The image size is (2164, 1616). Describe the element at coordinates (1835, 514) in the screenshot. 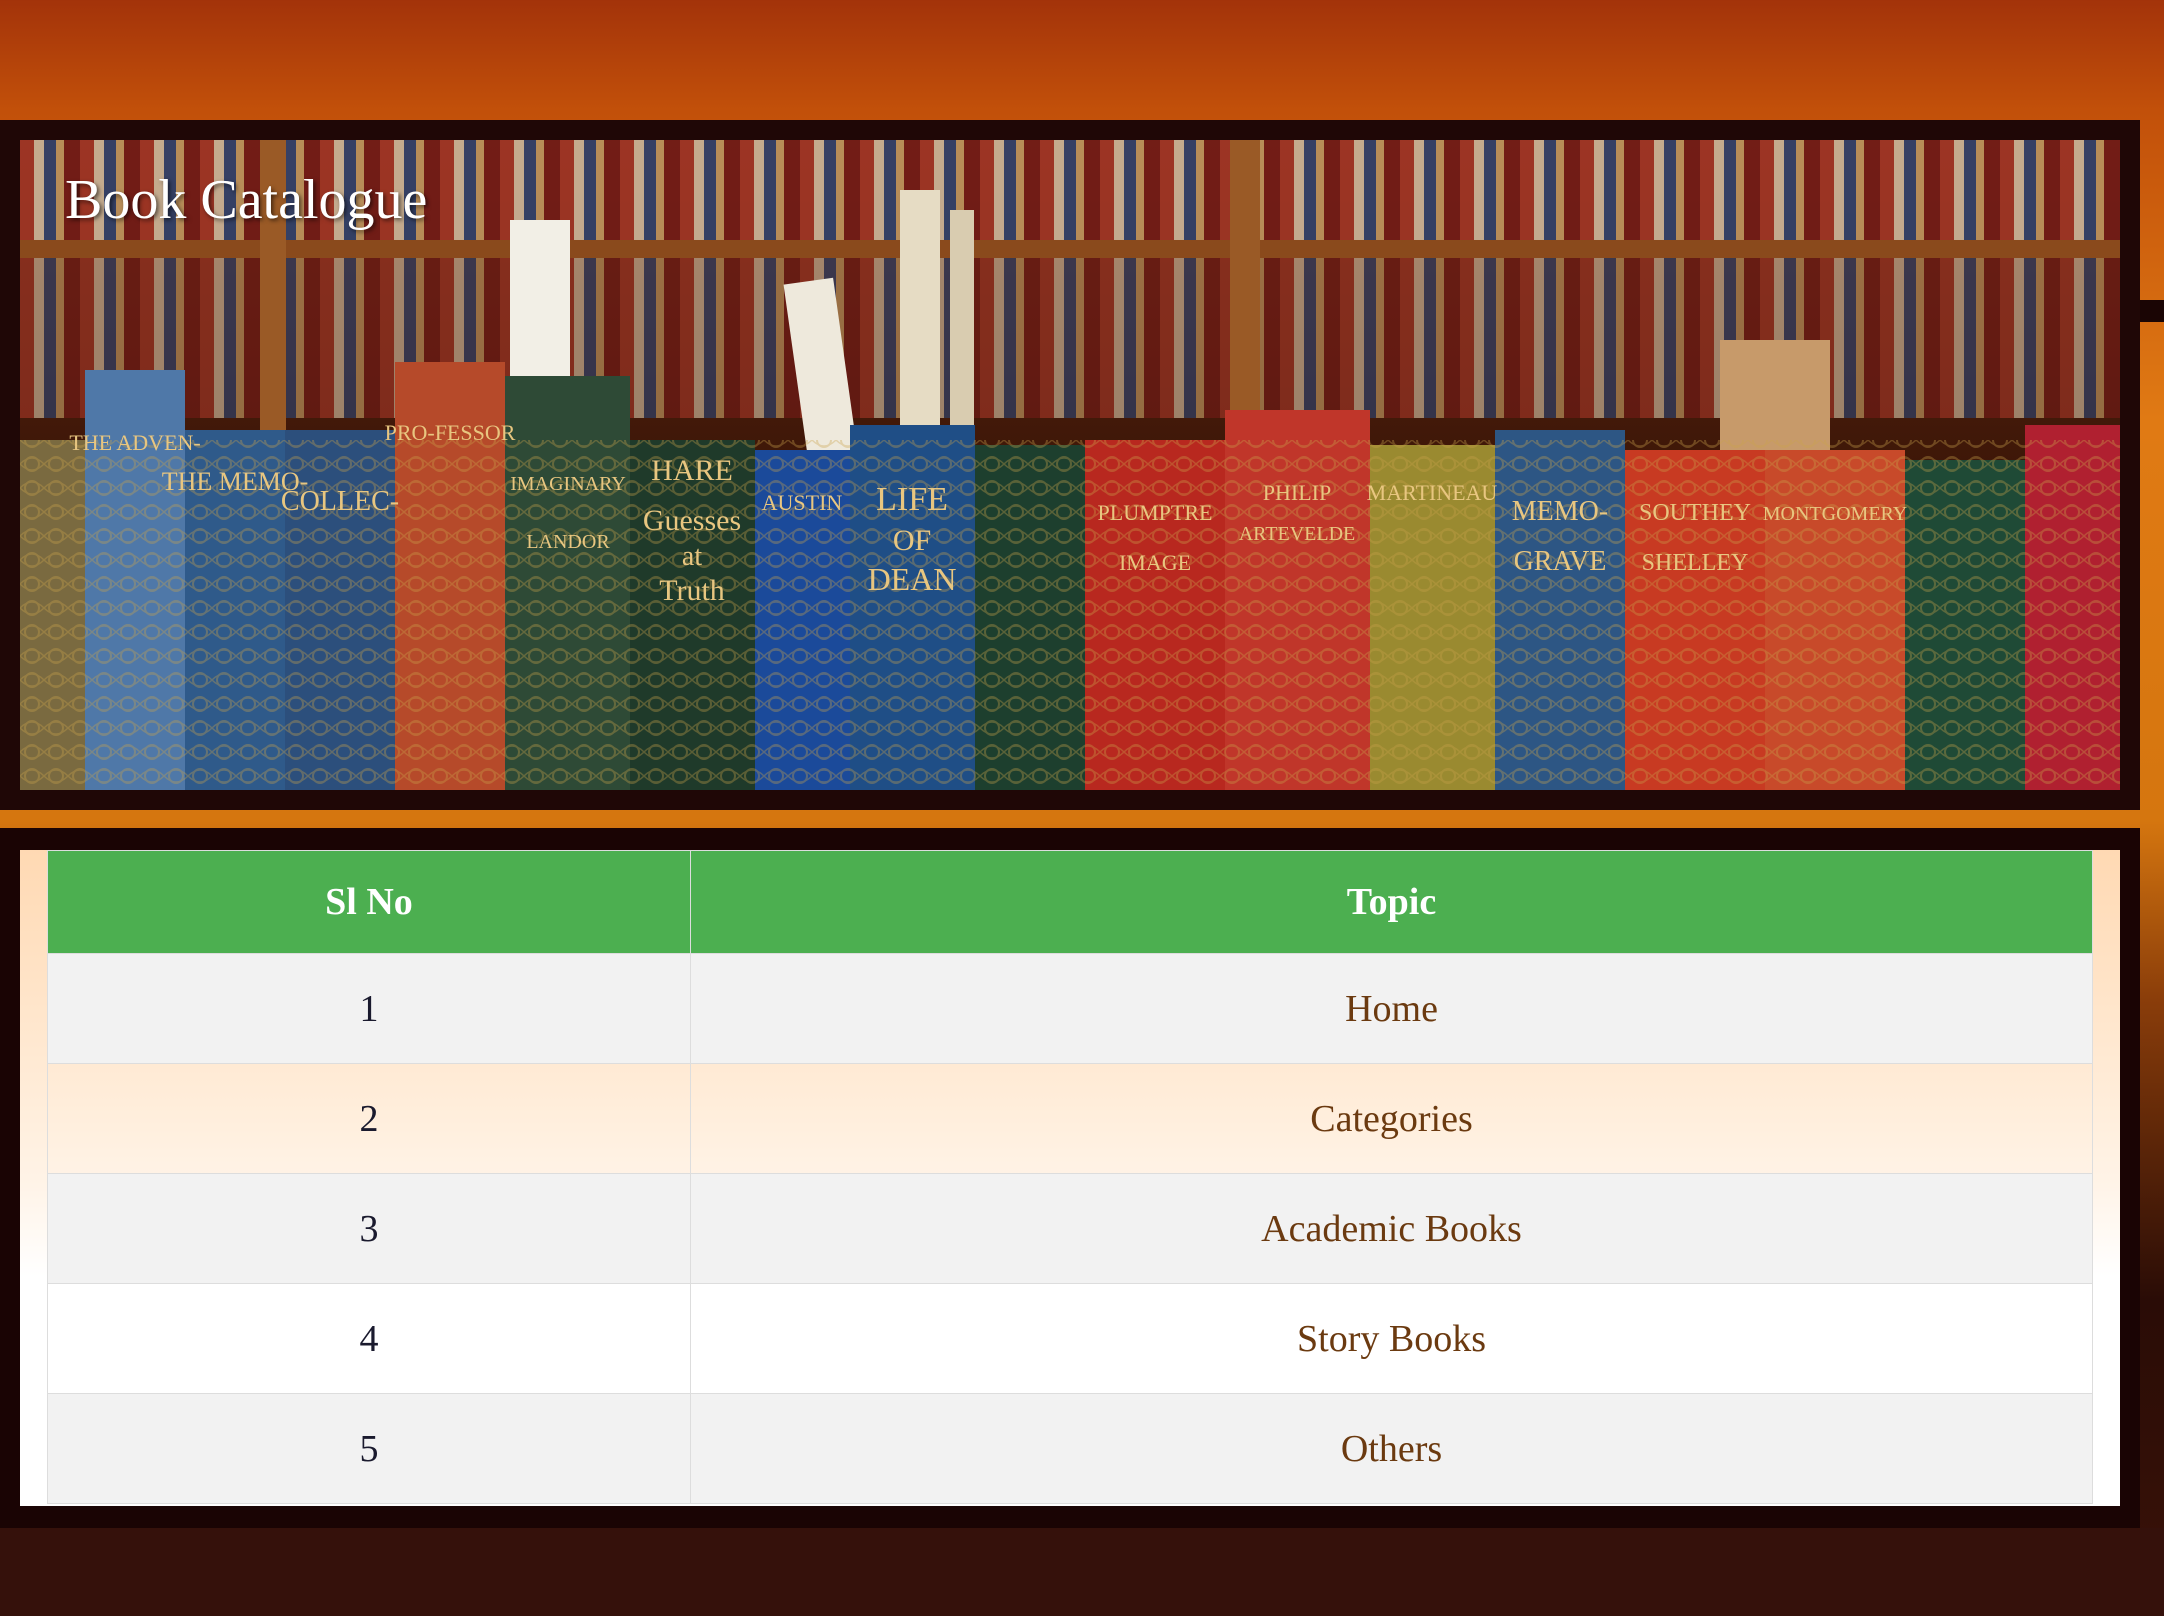

I see `svg-text: MONTGOMERY` at that location.